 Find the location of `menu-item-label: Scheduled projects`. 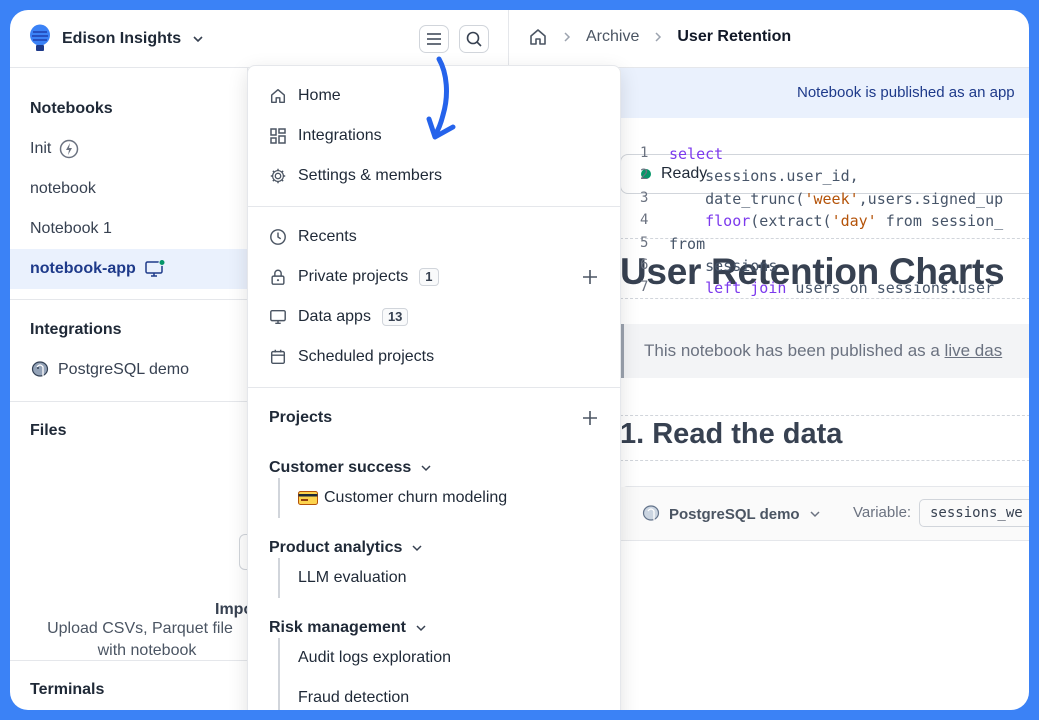

menu-item-label: Scheduled projects is located at coordinates (366, 356).